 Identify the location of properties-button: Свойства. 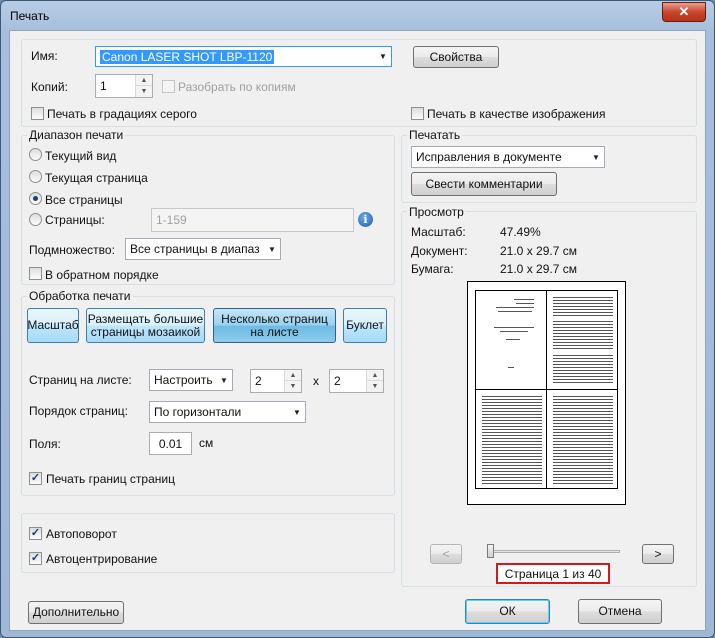
(456, 57).